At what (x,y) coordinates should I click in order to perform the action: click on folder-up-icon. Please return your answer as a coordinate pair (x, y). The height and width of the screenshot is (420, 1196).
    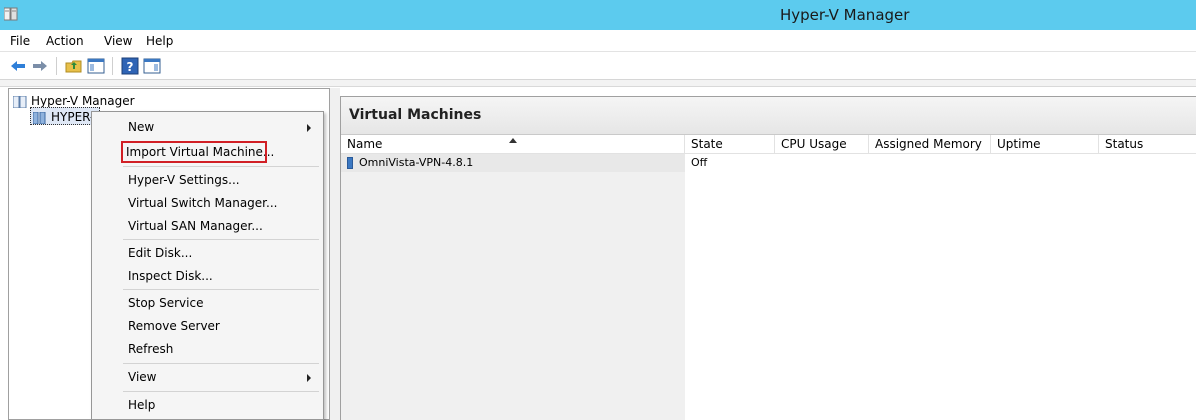
    Looking at the image, I should click on (74, 66).